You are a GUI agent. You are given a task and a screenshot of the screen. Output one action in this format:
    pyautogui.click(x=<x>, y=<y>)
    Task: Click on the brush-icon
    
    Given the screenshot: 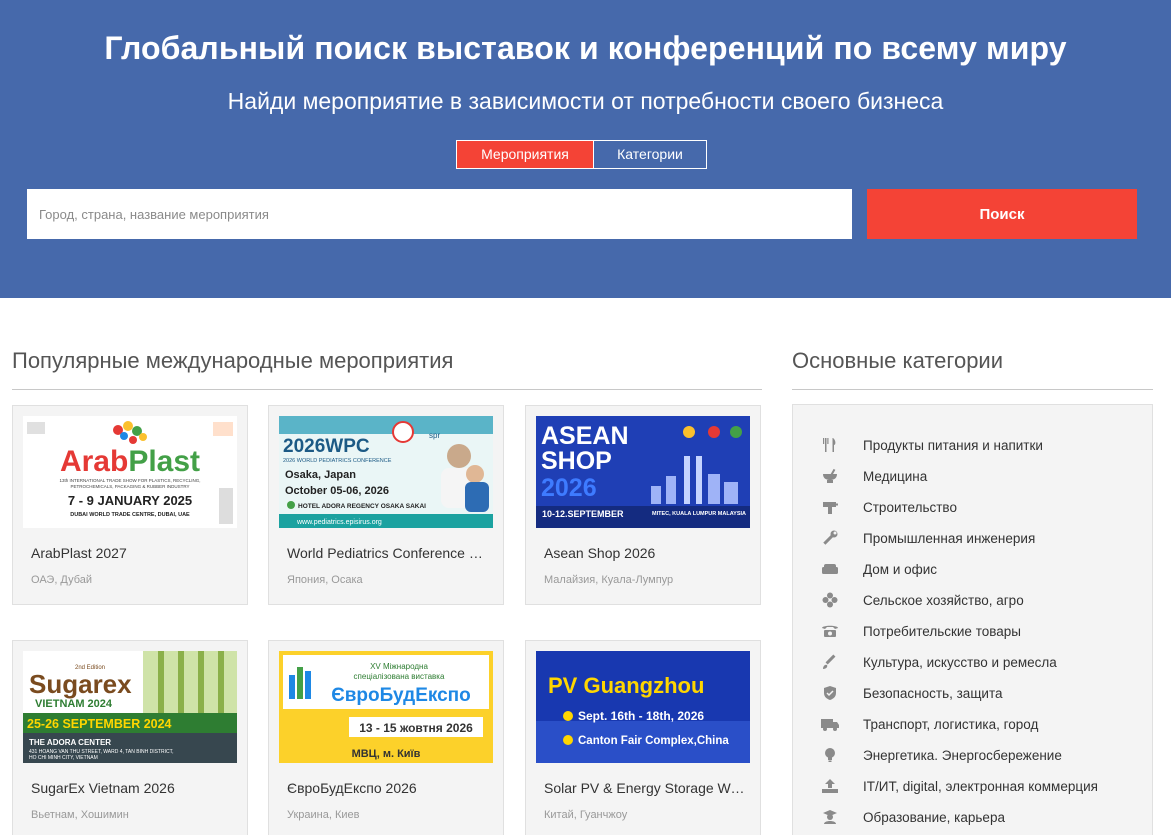 What is the action you would take?
    pyautogui.click(x=830, y=662)
    